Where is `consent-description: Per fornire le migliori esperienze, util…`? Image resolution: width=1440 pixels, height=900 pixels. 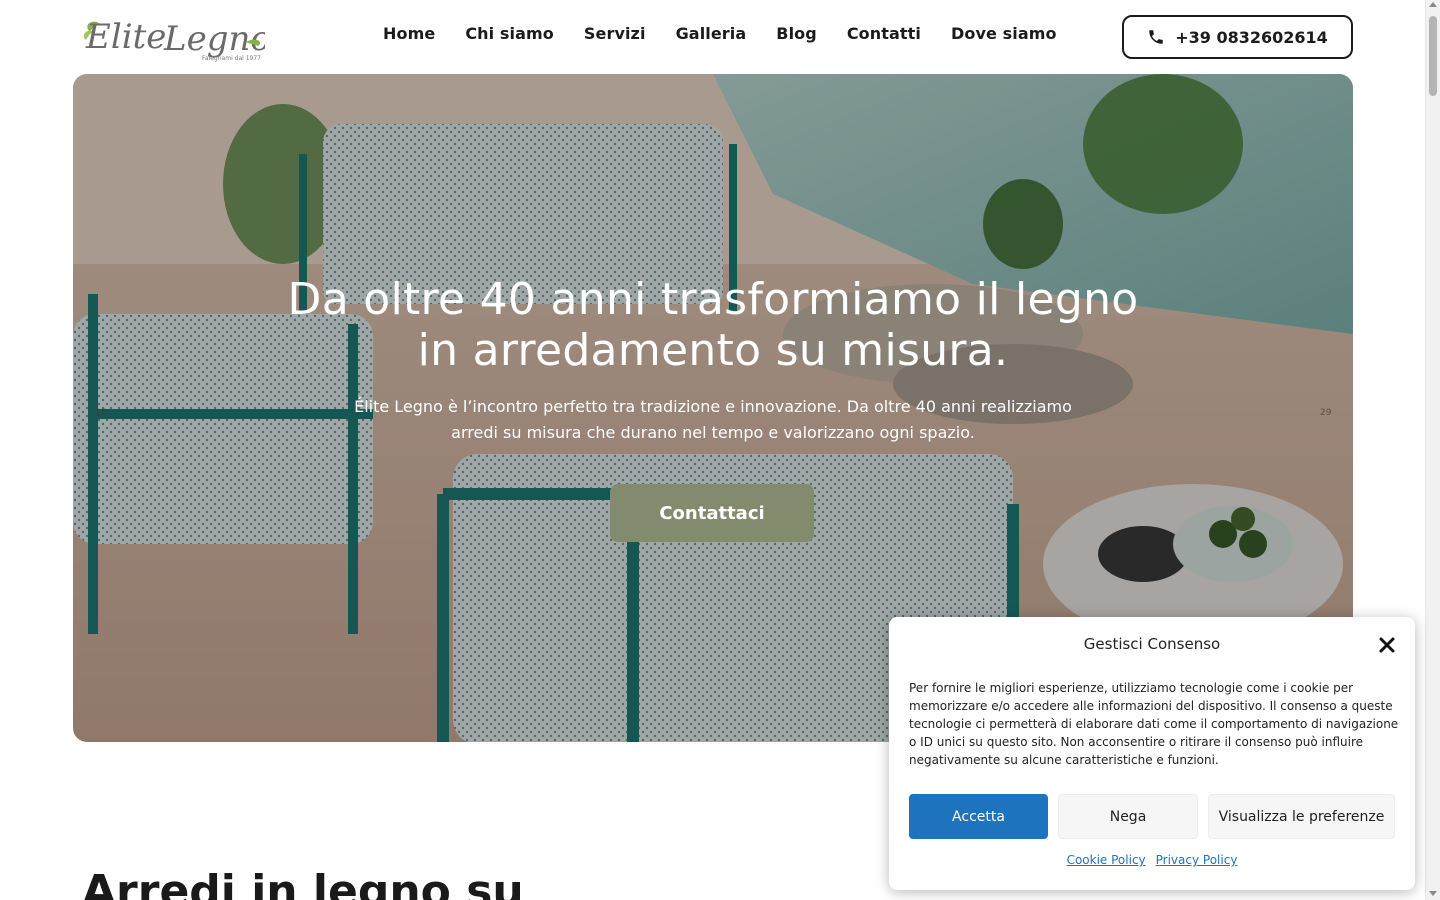
consent-description: Per fornire le migliori esperienze, util… is located at coordinates (1154, 724).